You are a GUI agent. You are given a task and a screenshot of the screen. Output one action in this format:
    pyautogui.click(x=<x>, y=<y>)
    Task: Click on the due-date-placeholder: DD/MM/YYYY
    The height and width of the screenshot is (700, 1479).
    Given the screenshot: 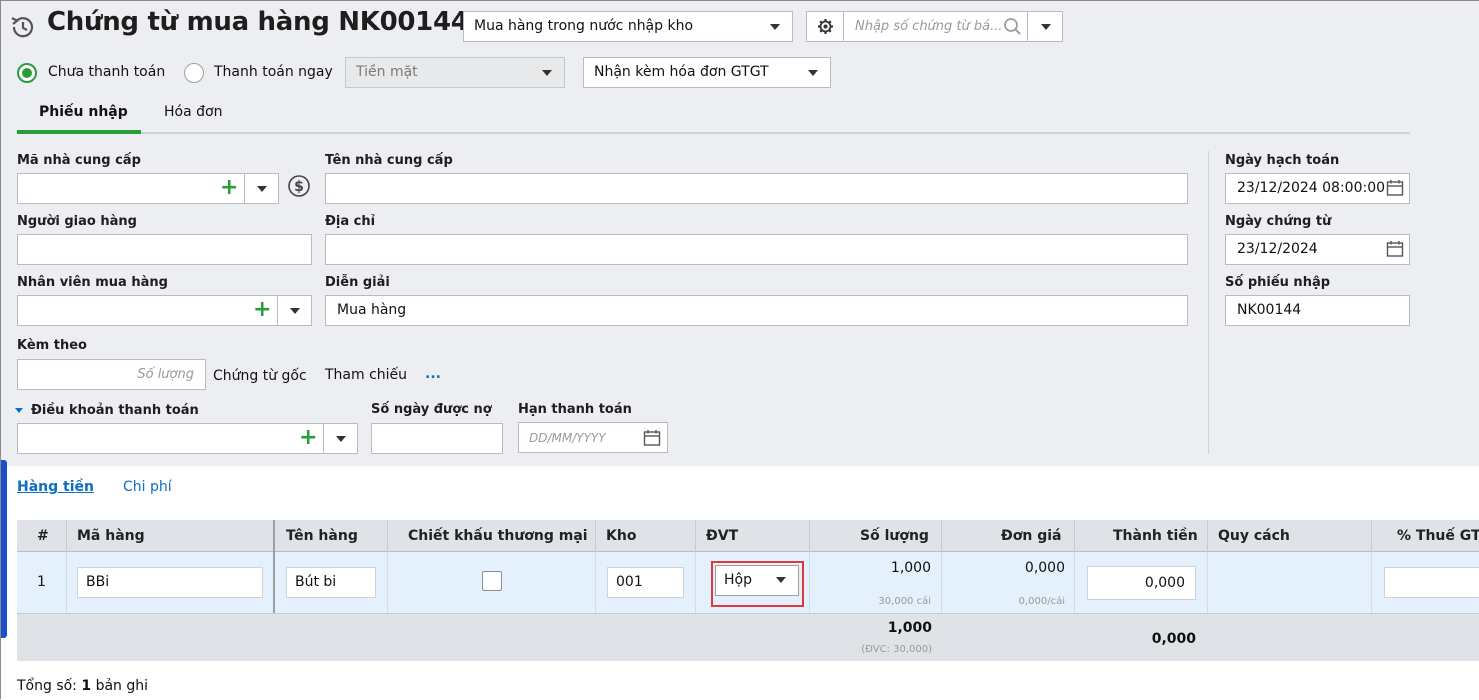 What is the action you would take?
    pyautogui.click(x=567, y=438)
    